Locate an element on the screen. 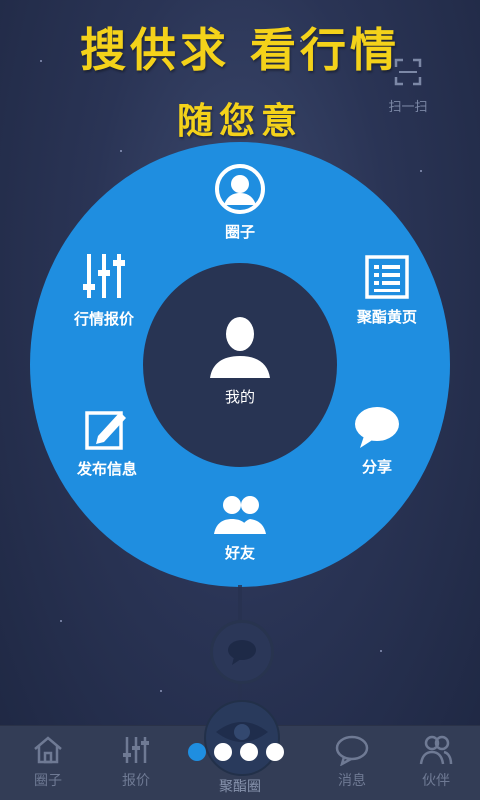  message-icon is located at coordinates (352, 750).